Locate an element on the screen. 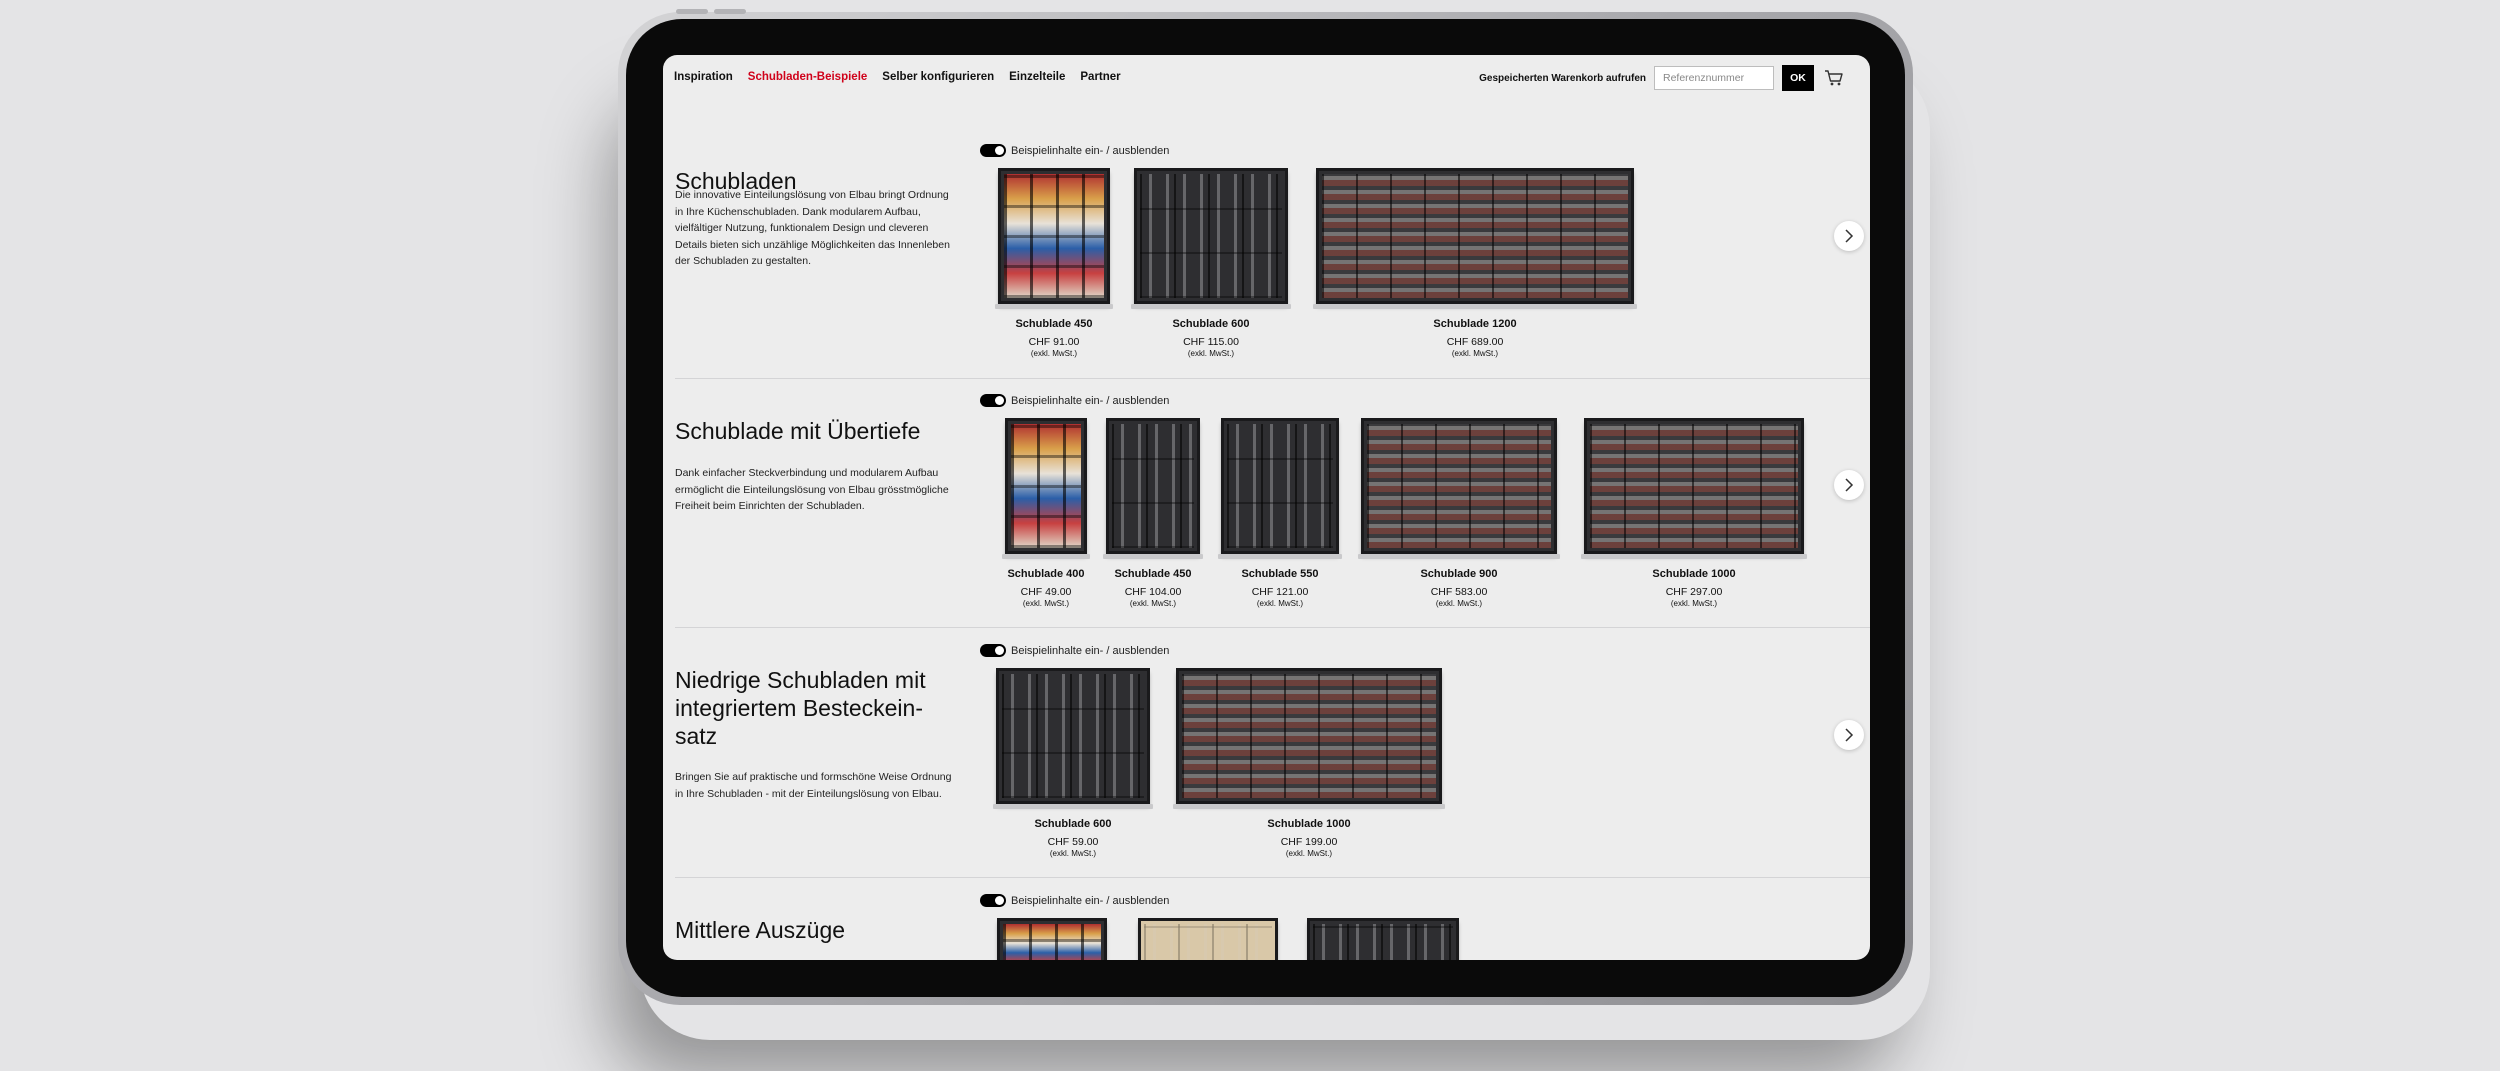 The height and width of the screenshot is (1071, 2500). product-name: Schublade 900 is located at coordinates (1459, 574).